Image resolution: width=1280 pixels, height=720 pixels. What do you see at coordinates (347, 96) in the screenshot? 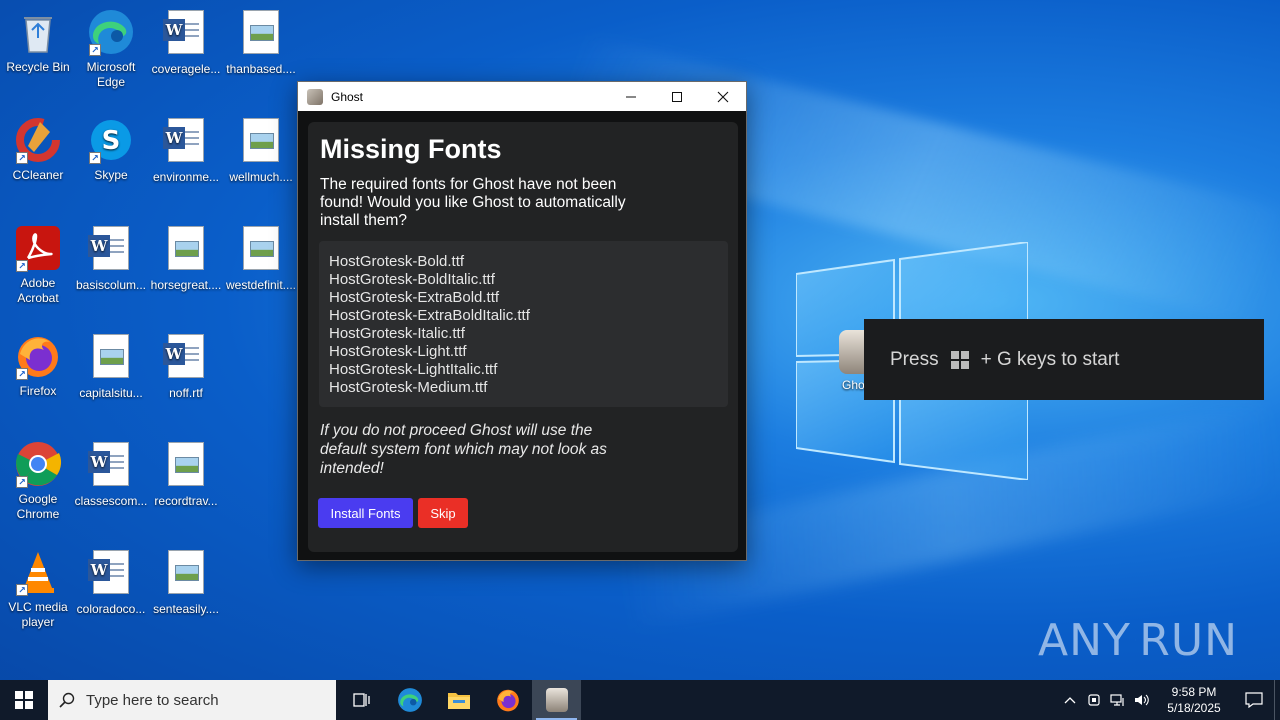
I see `window-title: Ghost` at bounding box center [347, 96].